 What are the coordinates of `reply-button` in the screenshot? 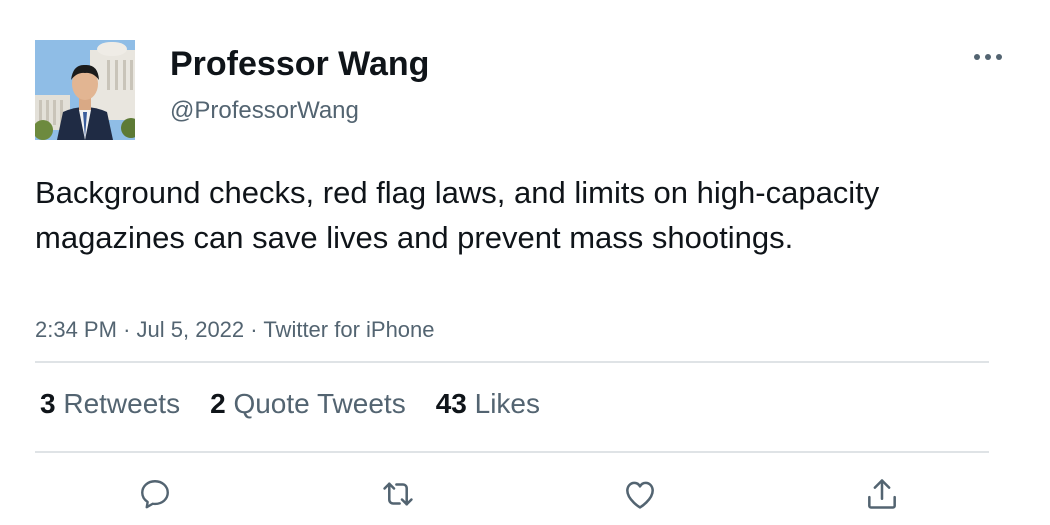 It's located at (155, 494).